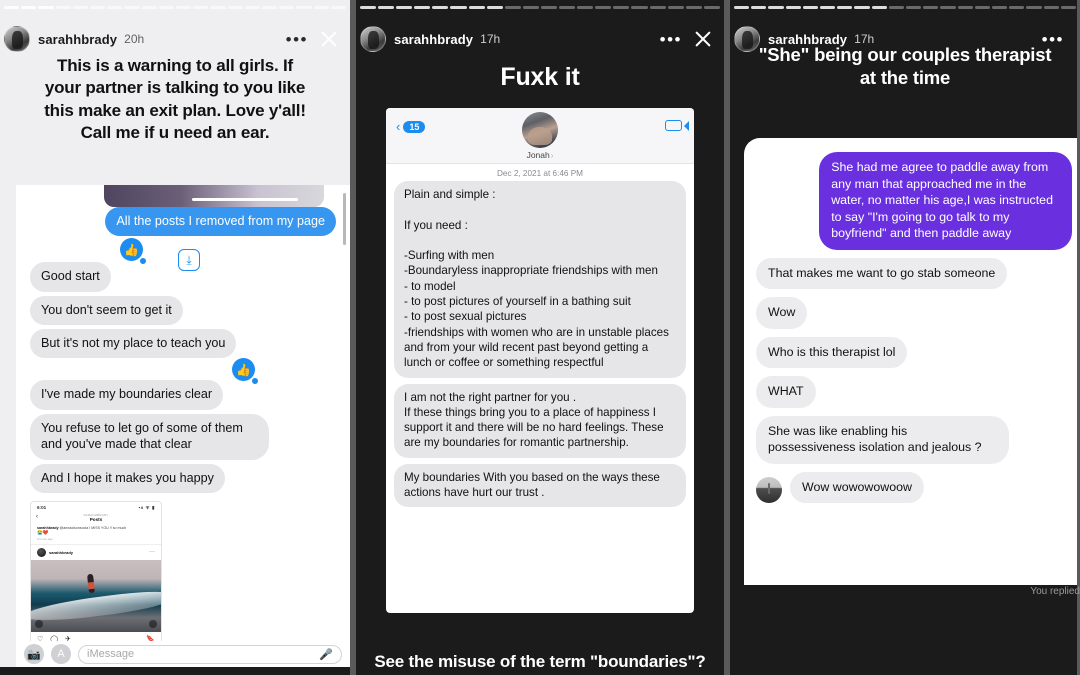 The image size is (1080, 675). Describe the element at coordinates (540, 661) in the screenshot. I see `story-footer-caption-2: See the misuse of the term "boundaries"?` at that location.